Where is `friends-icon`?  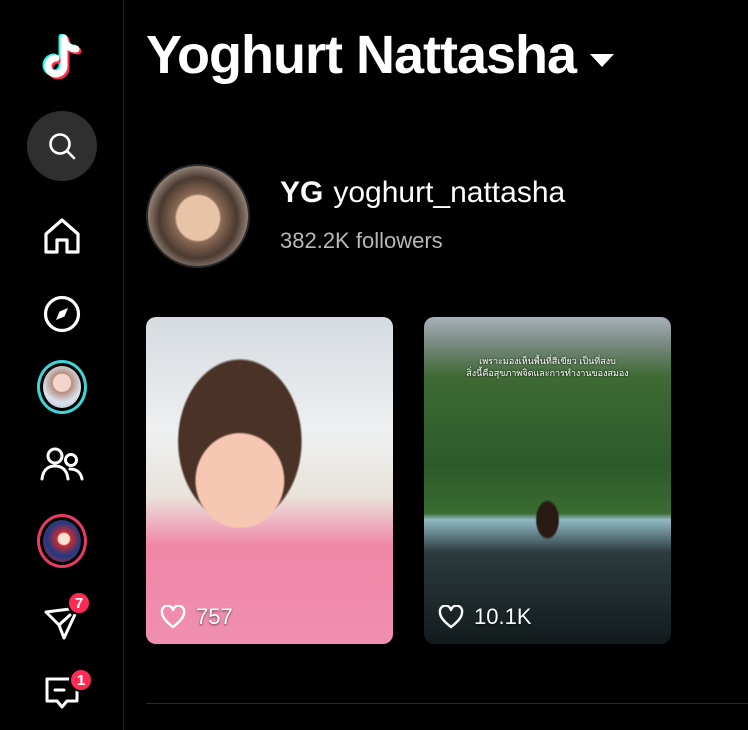 friends-icon is located at coordinates (62, 464).